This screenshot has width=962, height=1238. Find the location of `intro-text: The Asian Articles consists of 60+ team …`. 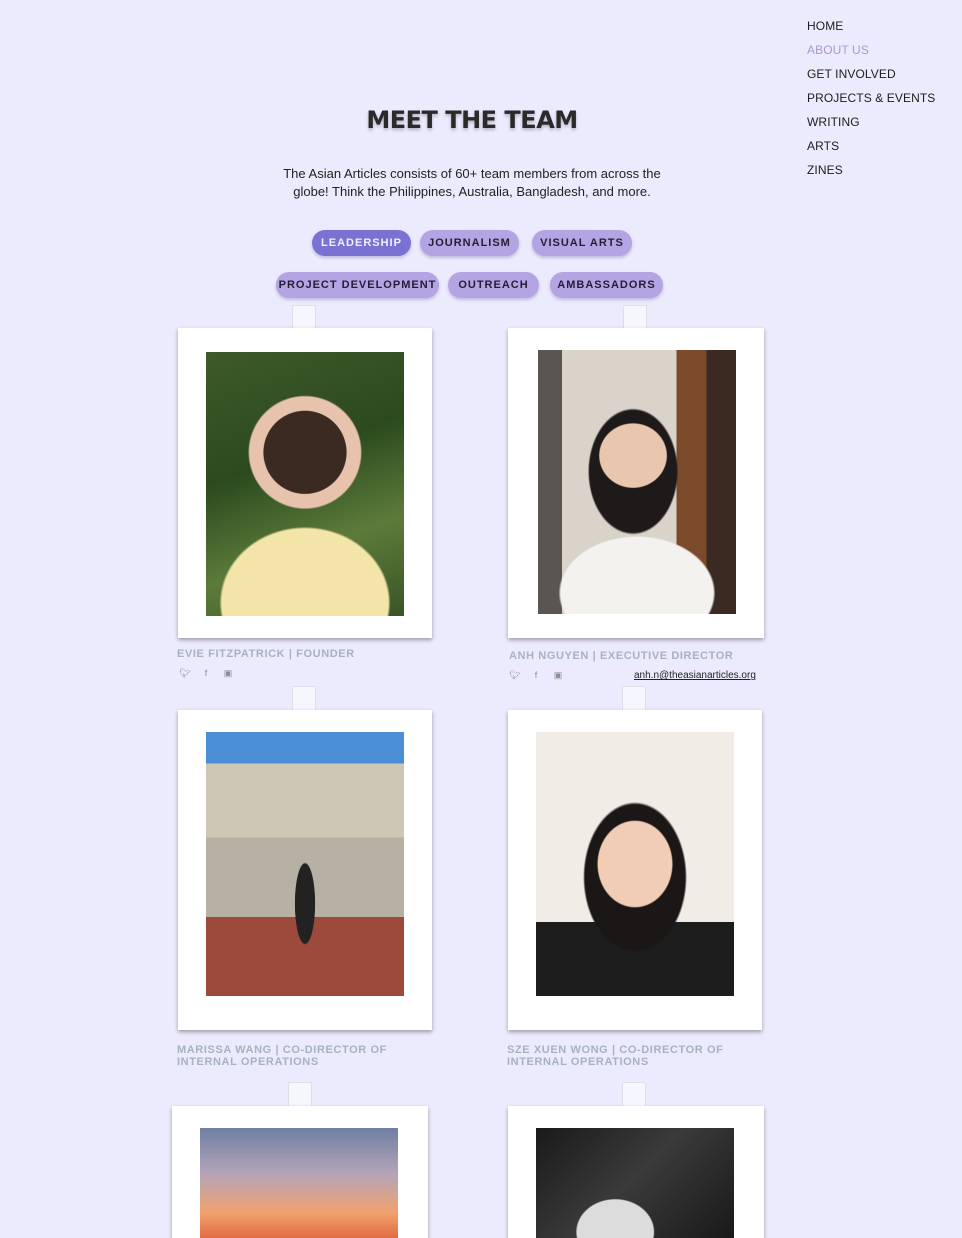

intro-text: The Asian Articles consists of 60+ team … is located at coordinates (472, 182).